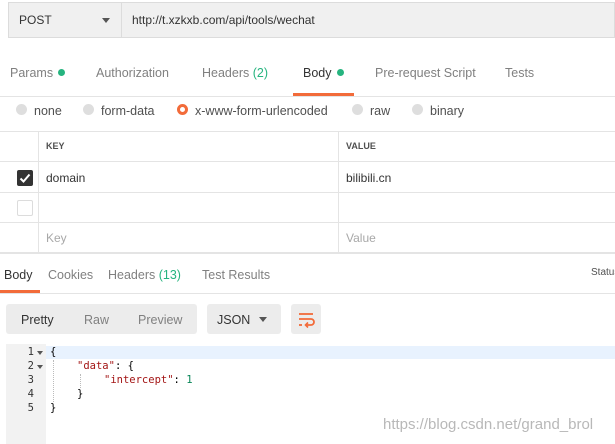  I want to click on row-checkbox, so click(25, 178).